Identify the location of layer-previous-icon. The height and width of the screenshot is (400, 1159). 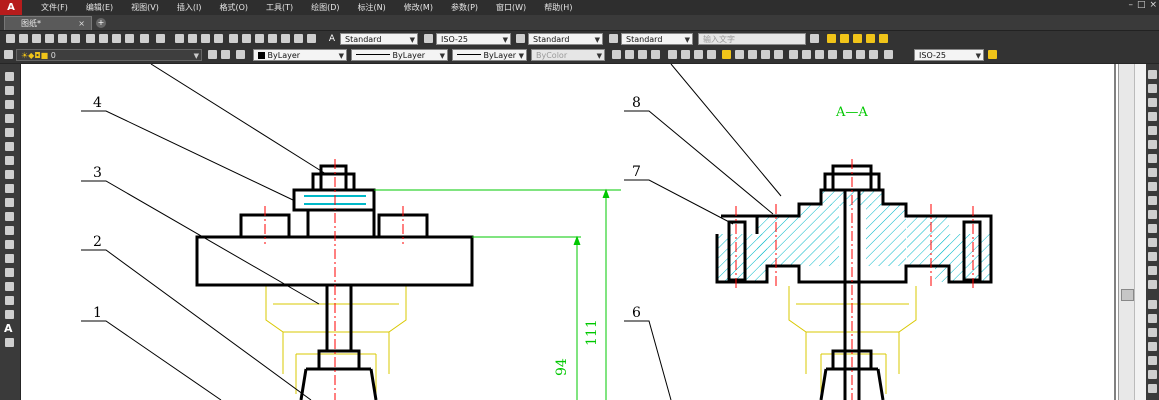
(225, 54).